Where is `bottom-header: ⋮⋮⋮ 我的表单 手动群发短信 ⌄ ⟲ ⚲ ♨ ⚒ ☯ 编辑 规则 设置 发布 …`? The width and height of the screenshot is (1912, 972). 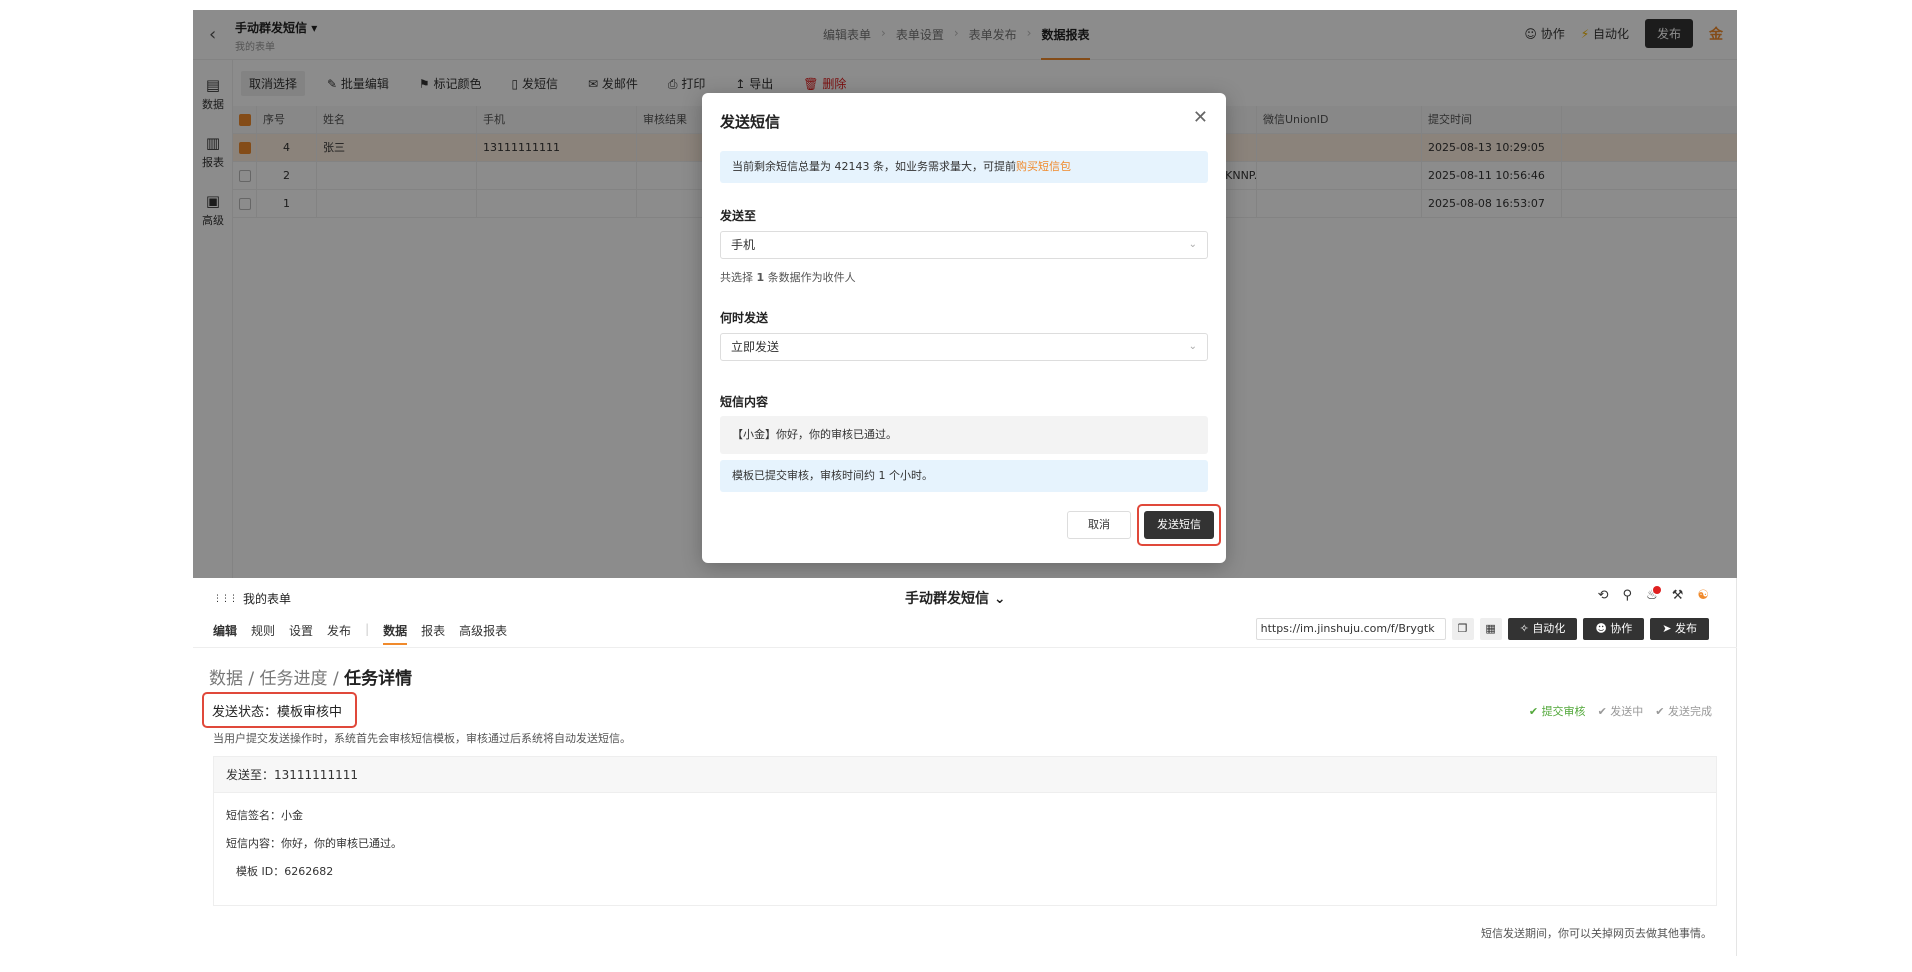
bottom-header: ⋮⋮⋮ 我的表单 手动群发短信 ⌄ ⟲ ⚲ ♨ ⚒ ☯ 编辑 规则 设置 发布 … is located at coordinates (965, 613).